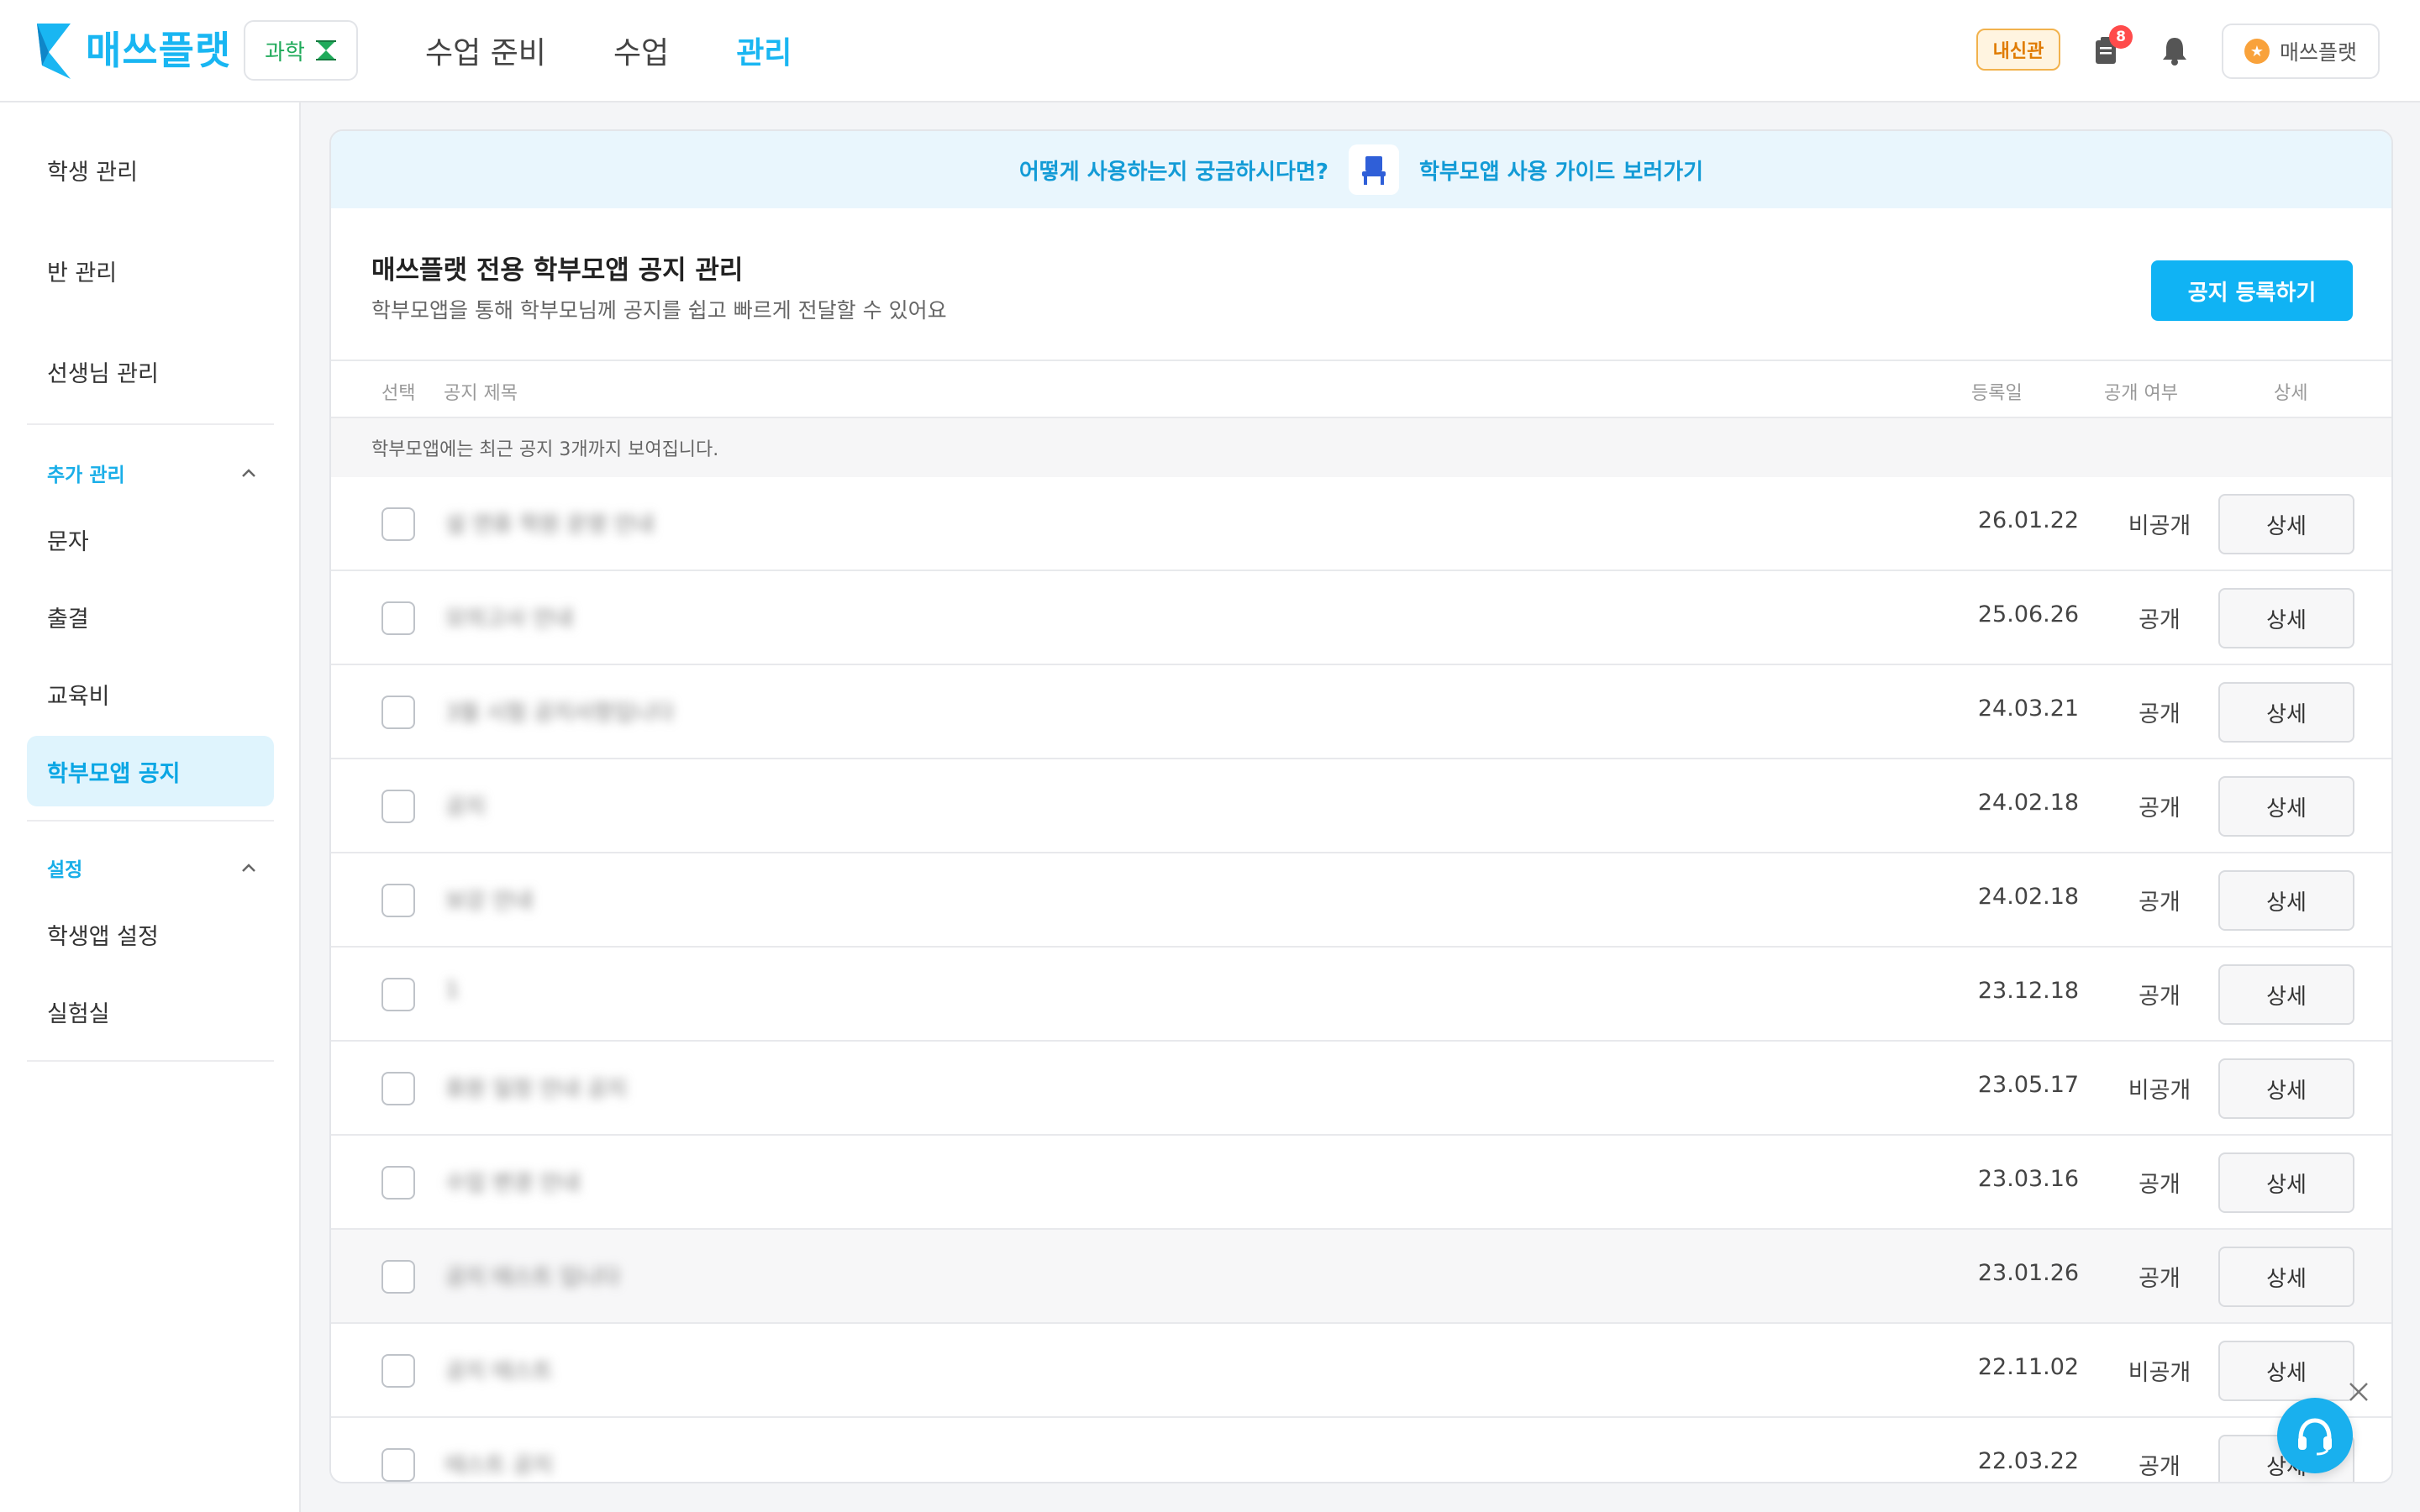  Describe the element at coordinates (1173, 172) in the screenshot. I see `guide-question: 어떻게 사용하는지 궁금하시다면?` at that location.